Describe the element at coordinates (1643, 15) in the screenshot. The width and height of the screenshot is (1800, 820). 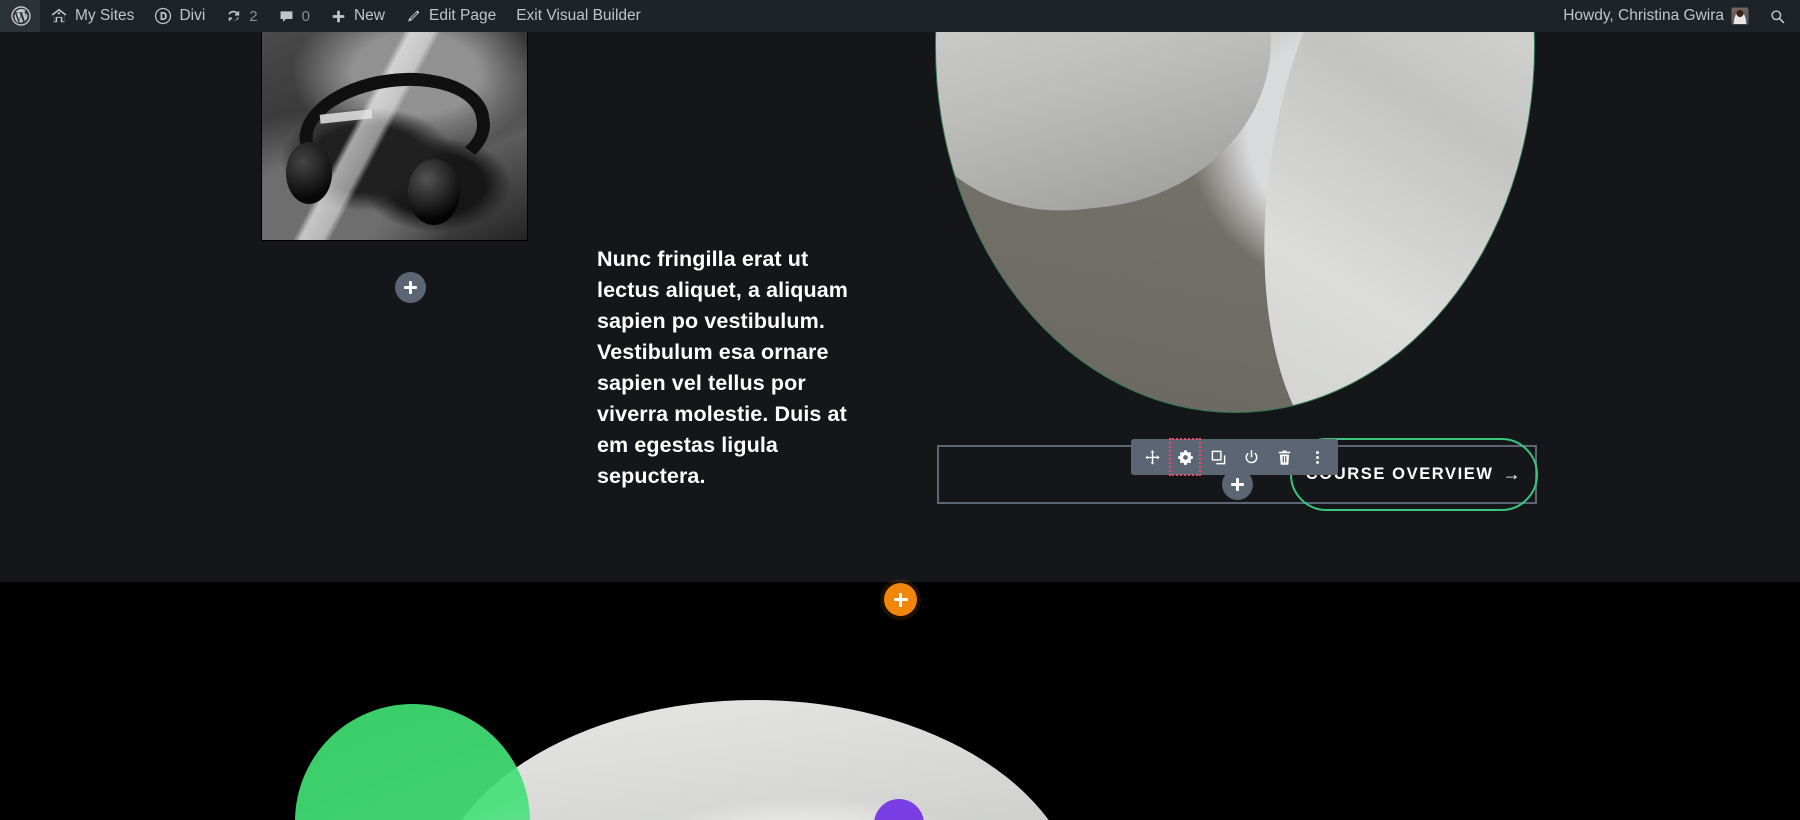
I see `howdy-label: Howdy, Christina Gwira` at that location.